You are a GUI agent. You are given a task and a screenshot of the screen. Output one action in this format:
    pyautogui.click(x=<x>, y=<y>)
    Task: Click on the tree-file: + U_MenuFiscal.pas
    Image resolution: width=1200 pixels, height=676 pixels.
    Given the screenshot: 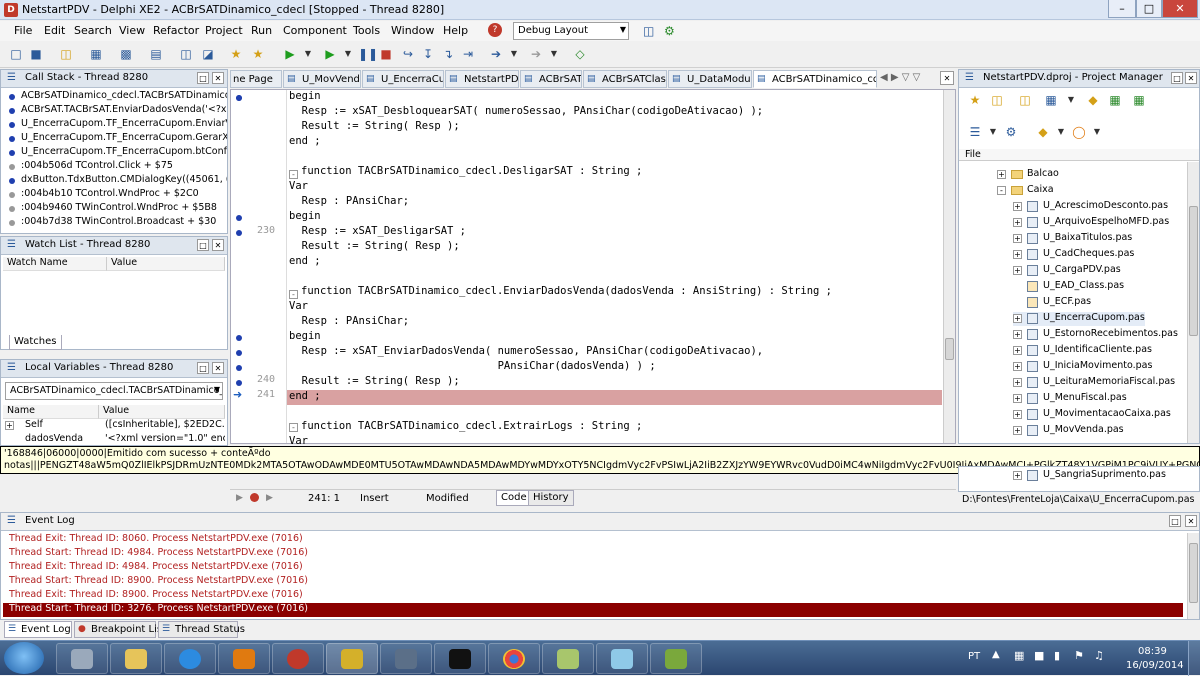 What is the action you would take?
    pyautogui.click(x=1070, y=399)
    